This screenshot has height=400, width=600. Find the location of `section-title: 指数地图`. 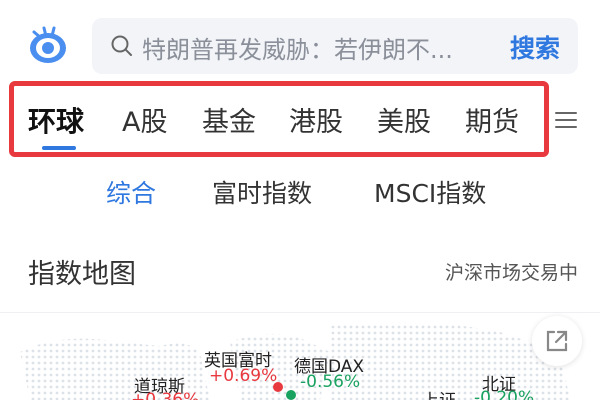

section-title: 指数地图 is located at coordinates (82, 274).